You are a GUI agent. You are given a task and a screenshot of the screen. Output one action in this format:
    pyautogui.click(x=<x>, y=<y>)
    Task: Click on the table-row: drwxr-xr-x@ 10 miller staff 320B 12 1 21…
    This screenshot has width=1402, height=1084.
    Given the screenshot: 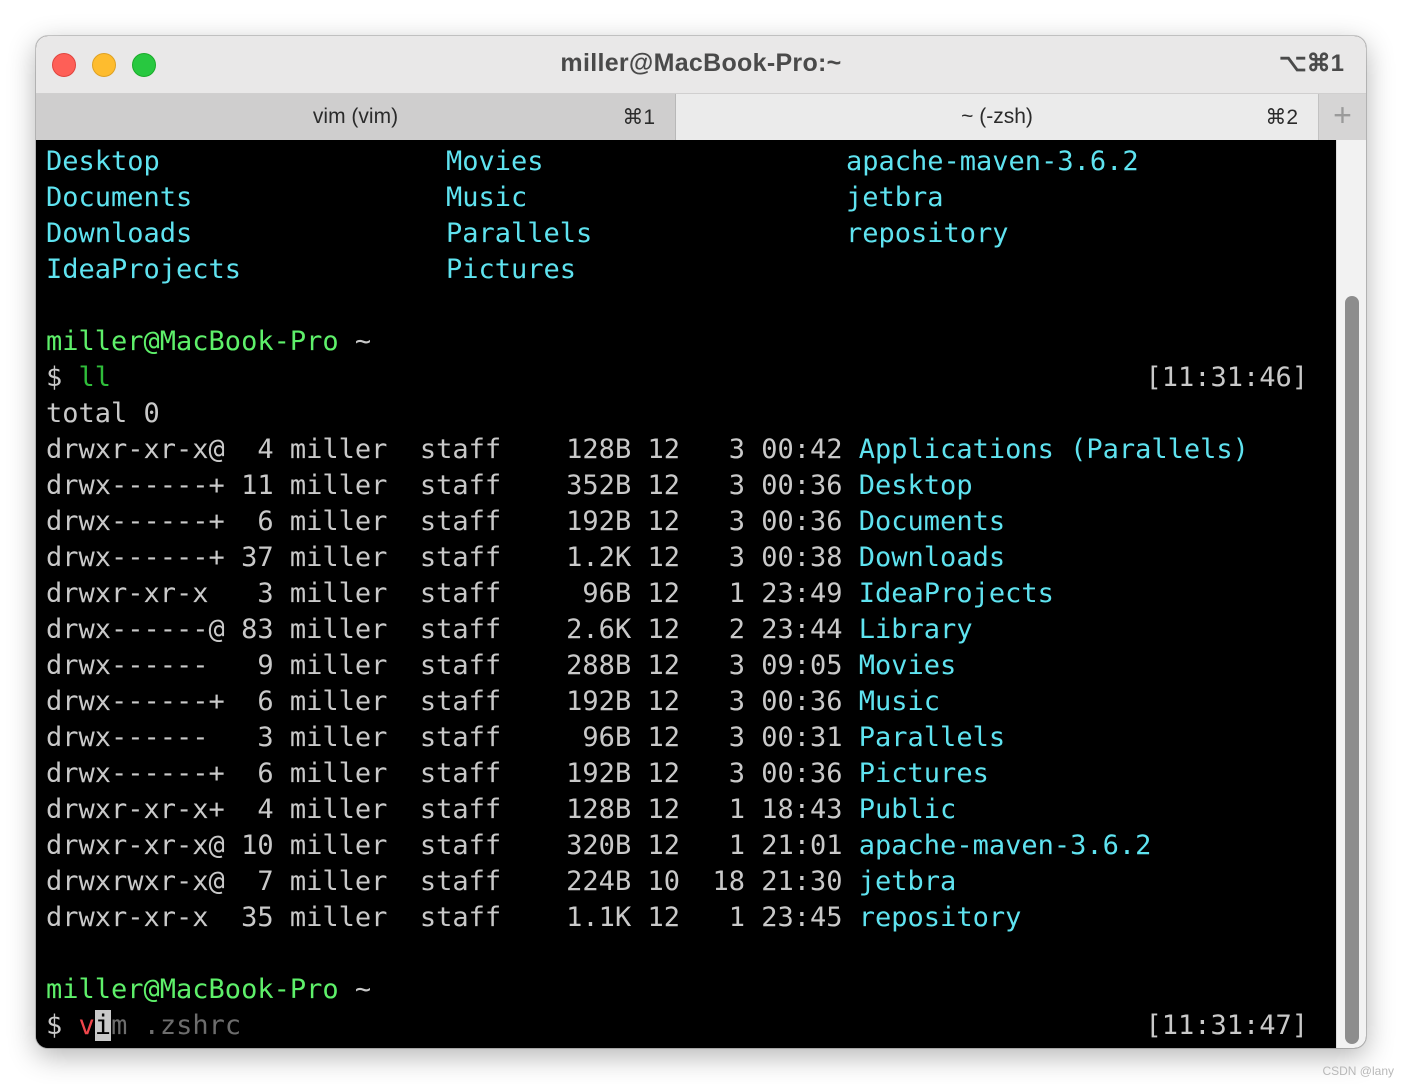 What is the action you would take?
    pyautogui.click(x=598, y=846)
    